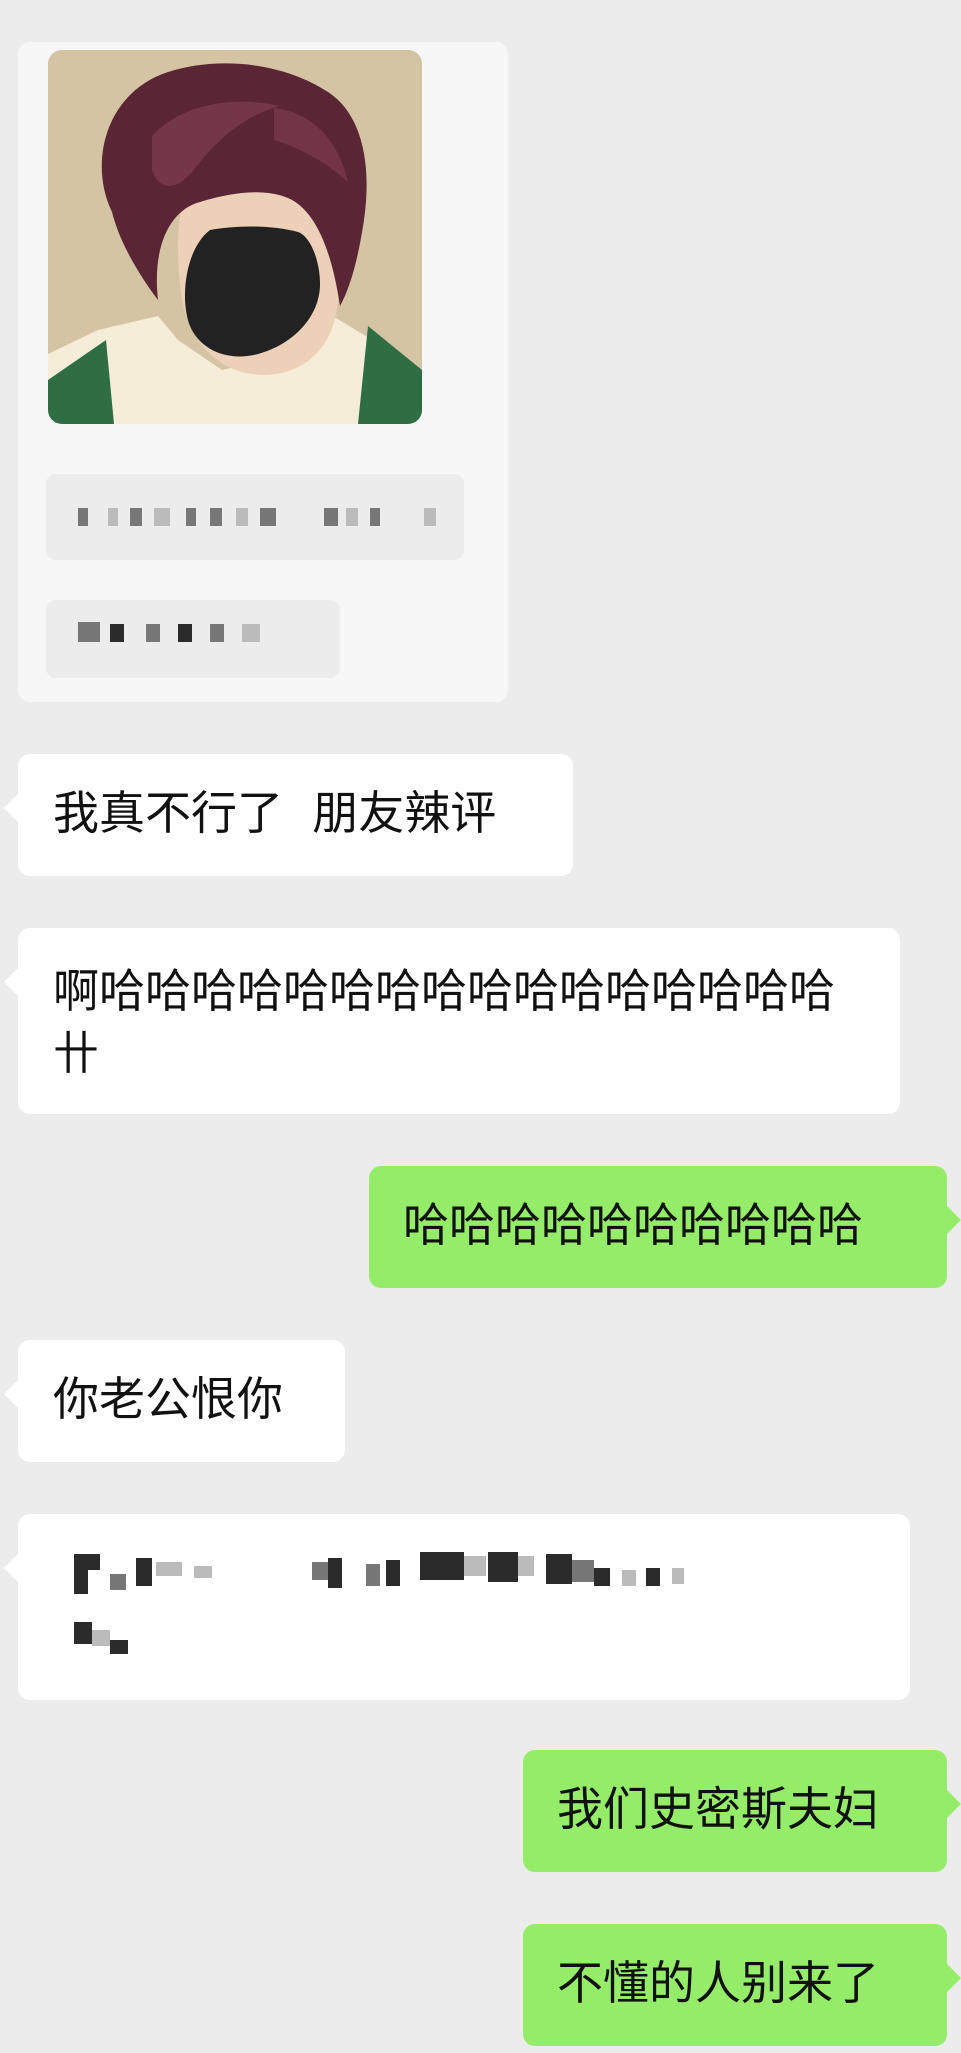 This screenshot has width=961, height=2053. Describe the element at coordinates (457, 1607) in the screenshot. I see `chat-message-left-blurred` at that location.